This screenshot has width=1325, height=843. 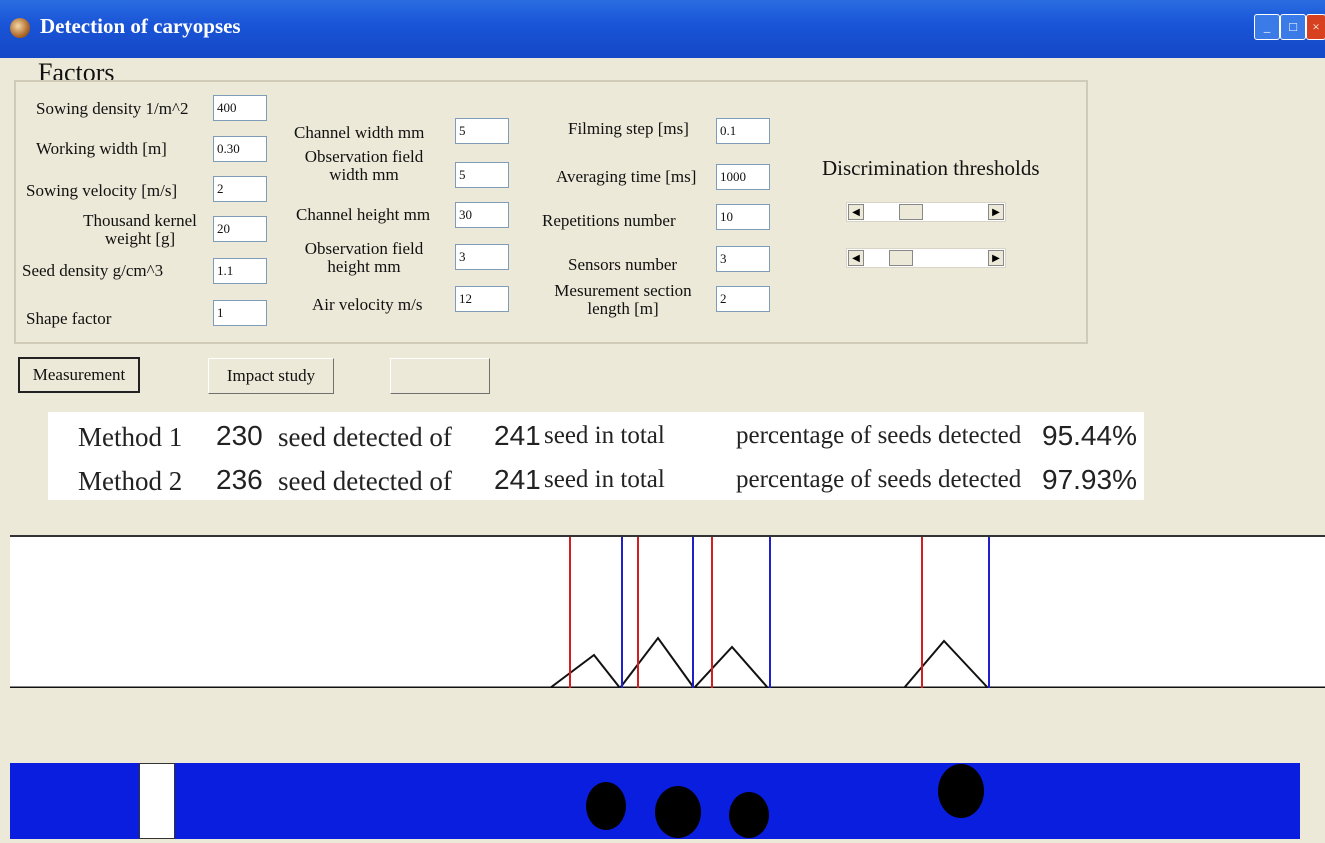 I want to click on measurement-button: Measurement, so click(x=79, y=375).